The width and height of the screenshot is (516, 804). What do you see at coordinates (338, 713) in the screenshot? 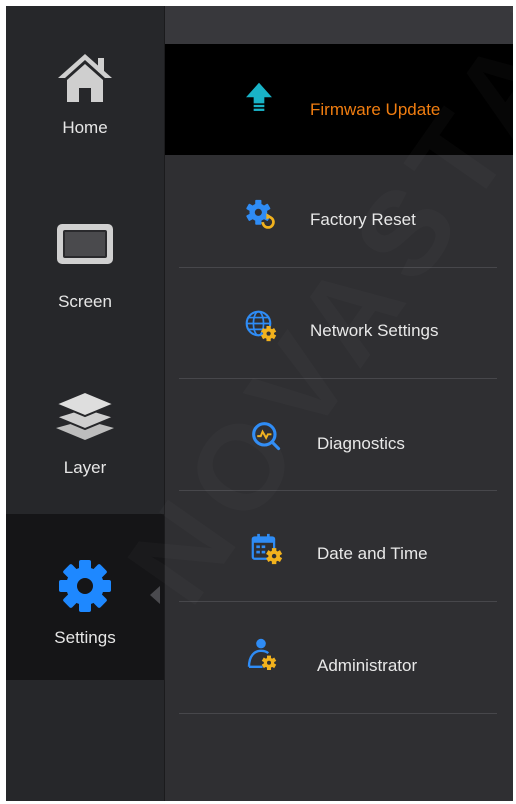
I see `submenu-divider` at bounding box center [338, 713].